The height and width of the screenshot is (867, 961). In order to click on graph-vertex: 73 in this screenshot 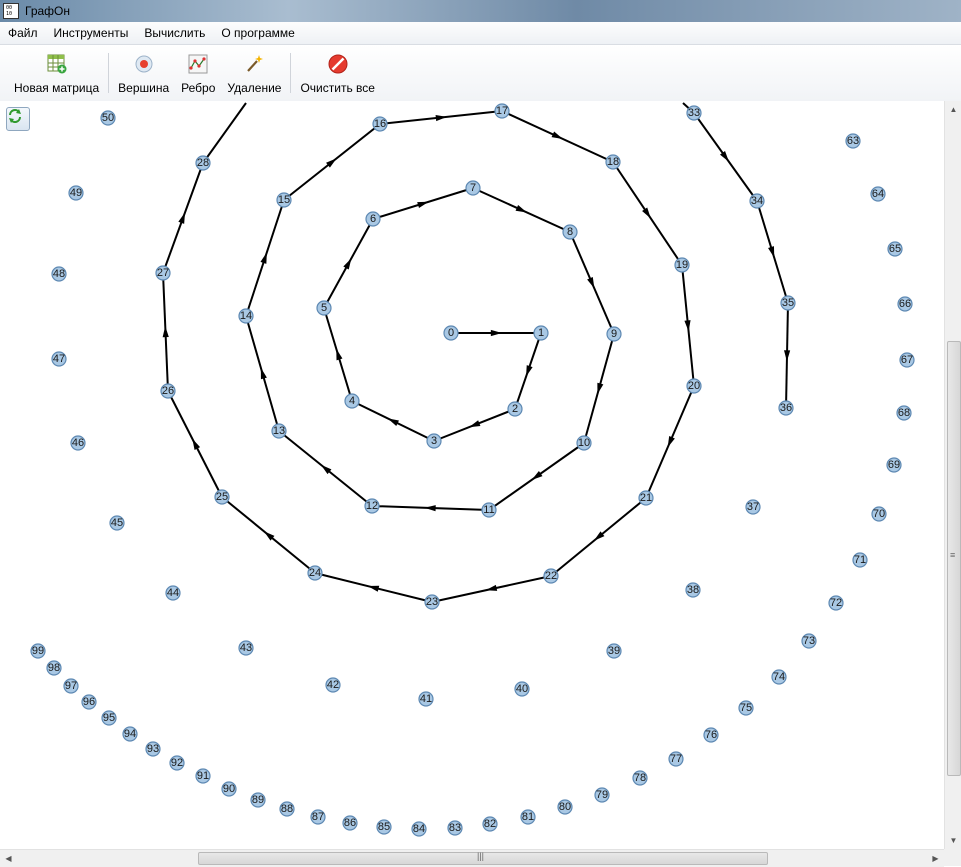, I will do `click(809, 641)`.